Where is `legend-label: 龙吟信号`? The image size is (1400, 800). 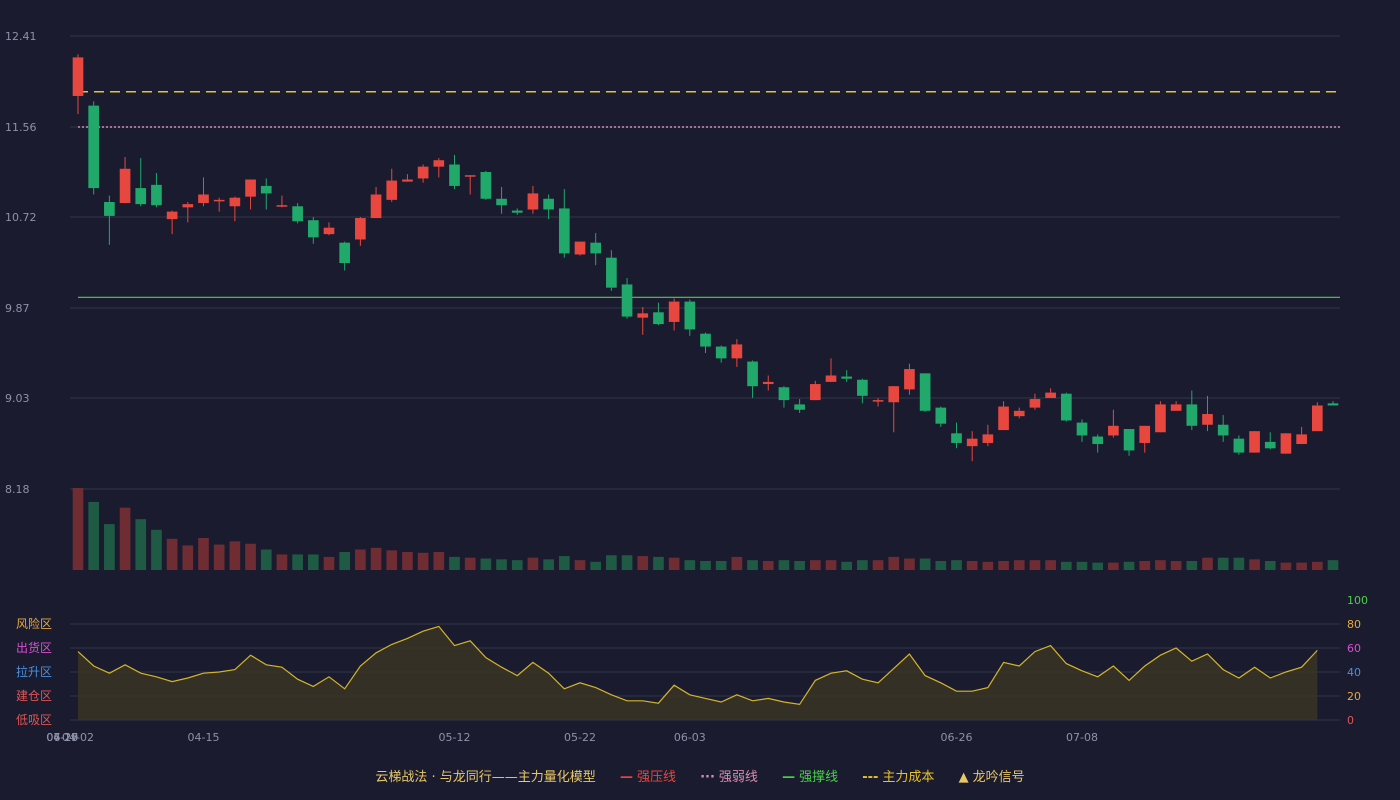 legend-label: 龙吟信号 is located at coordinates (998, 777).